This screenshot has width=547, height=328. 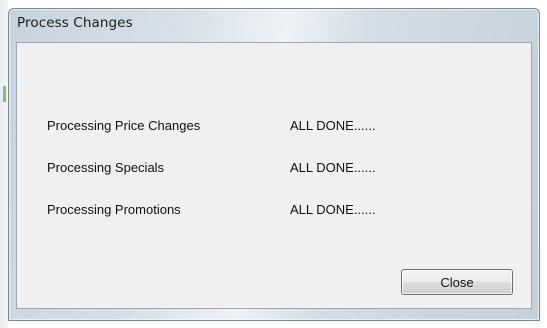 I want to click on background-accent, so click(x=4, y=94).